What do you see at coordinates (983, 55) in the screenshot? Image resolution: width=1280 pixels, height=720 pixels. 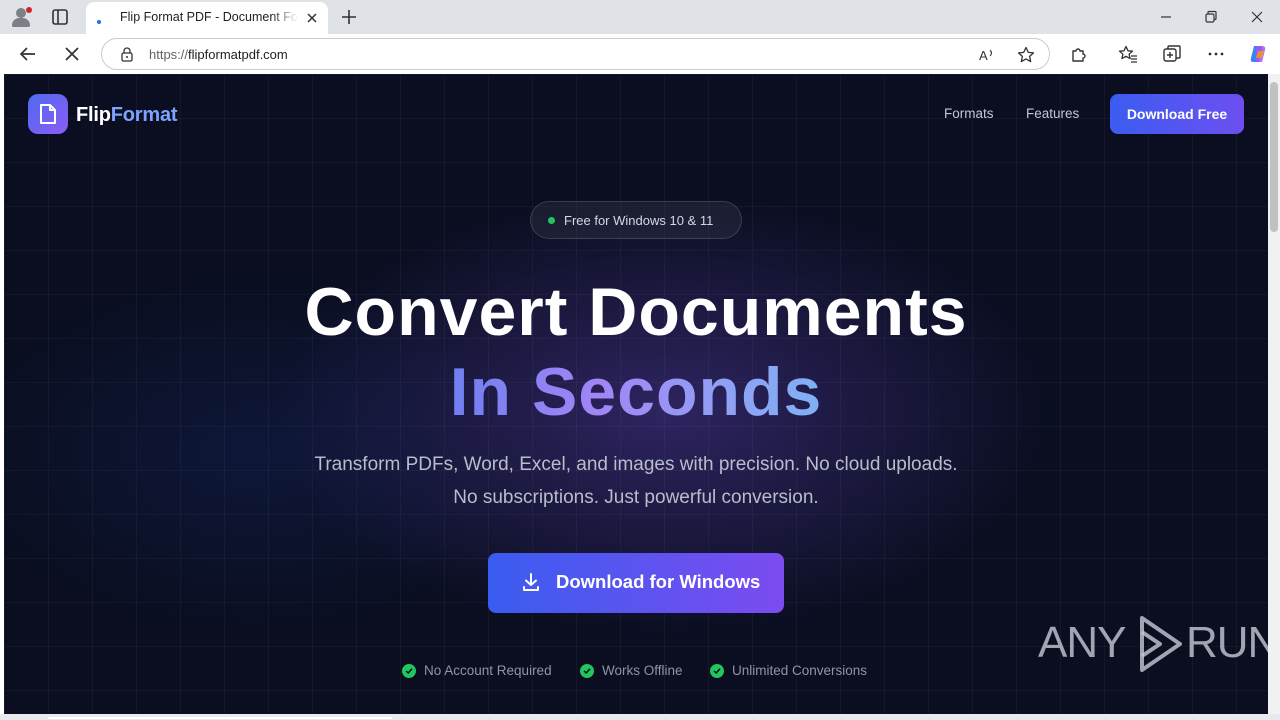 I see `svg-text: A` at bounding box center [983, 55].